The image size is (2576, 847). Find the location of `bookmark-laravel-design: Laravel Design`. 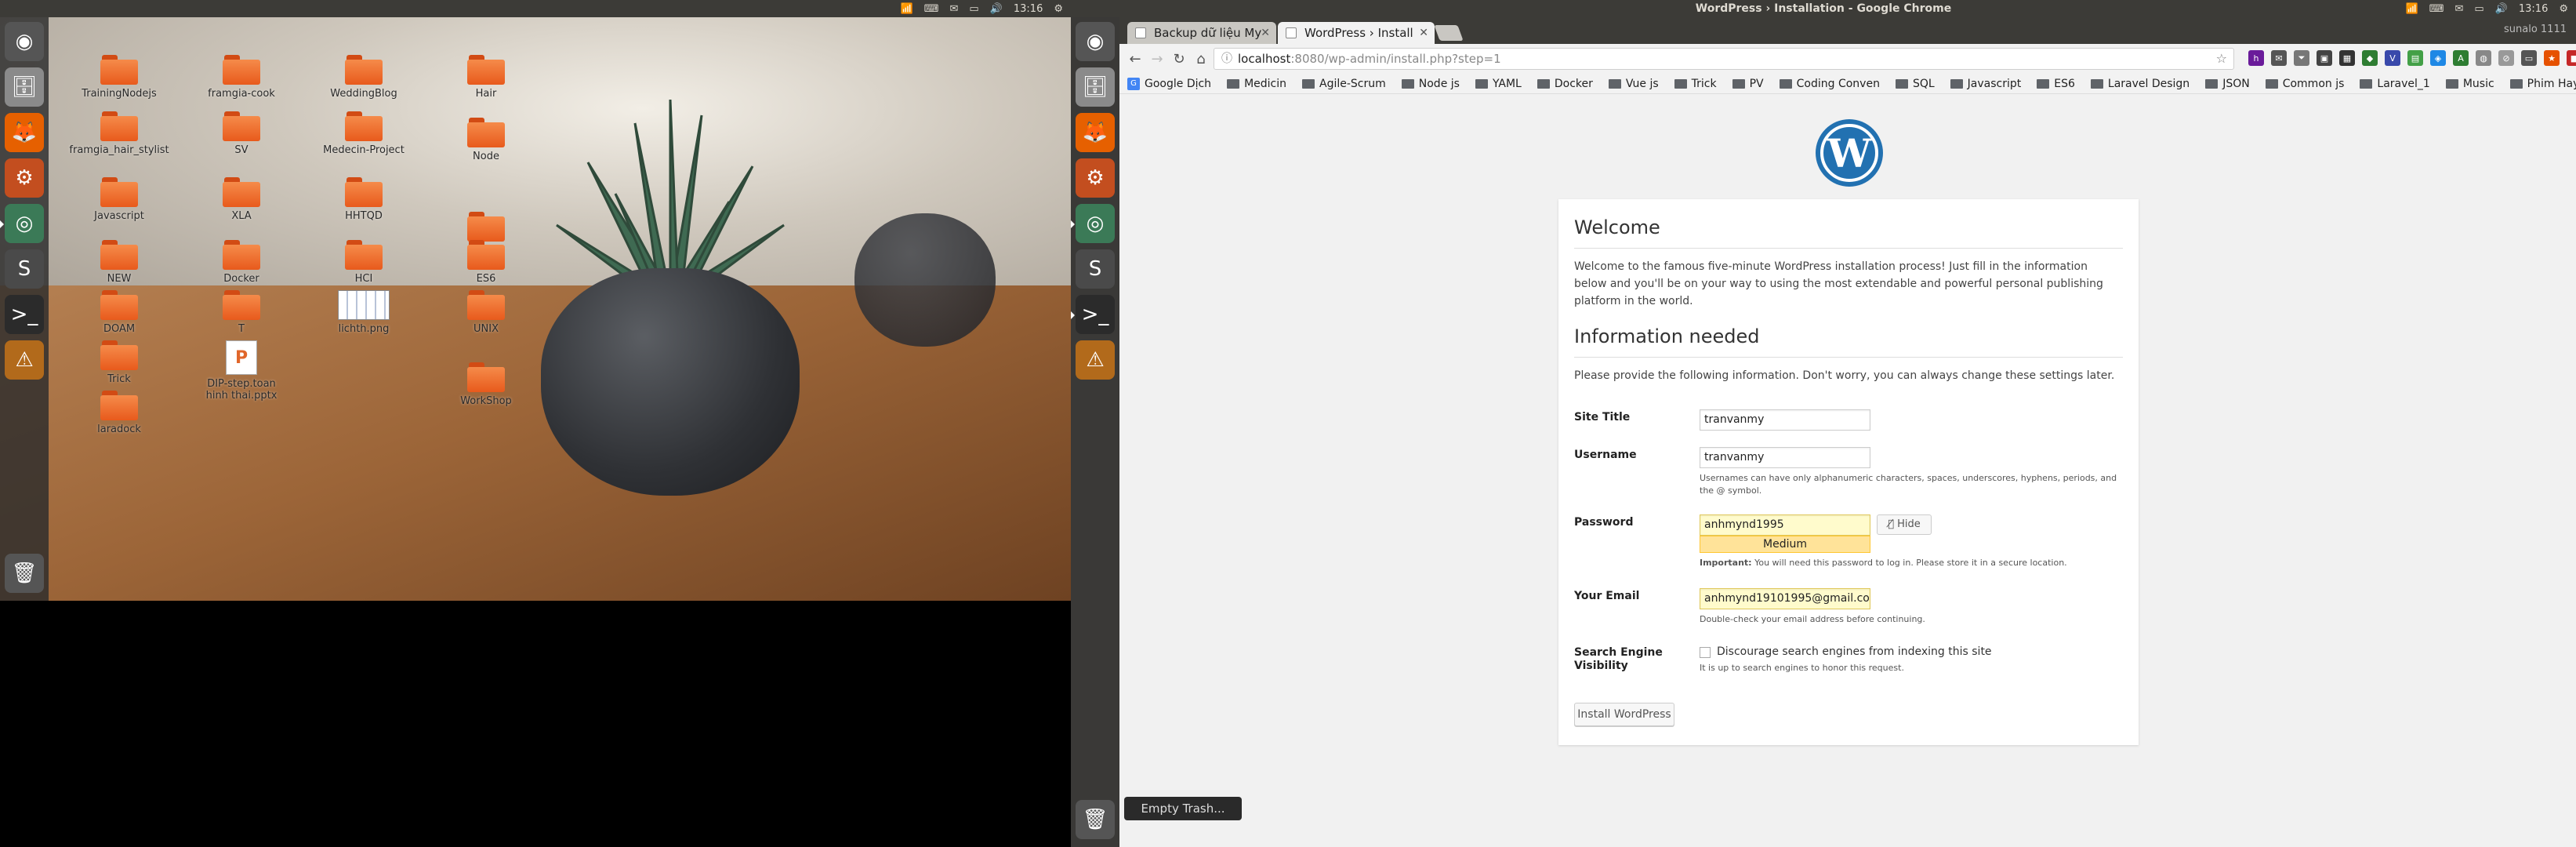

bookmark-laravel-design: Laravel Design is located at coordinates (2140, 84).